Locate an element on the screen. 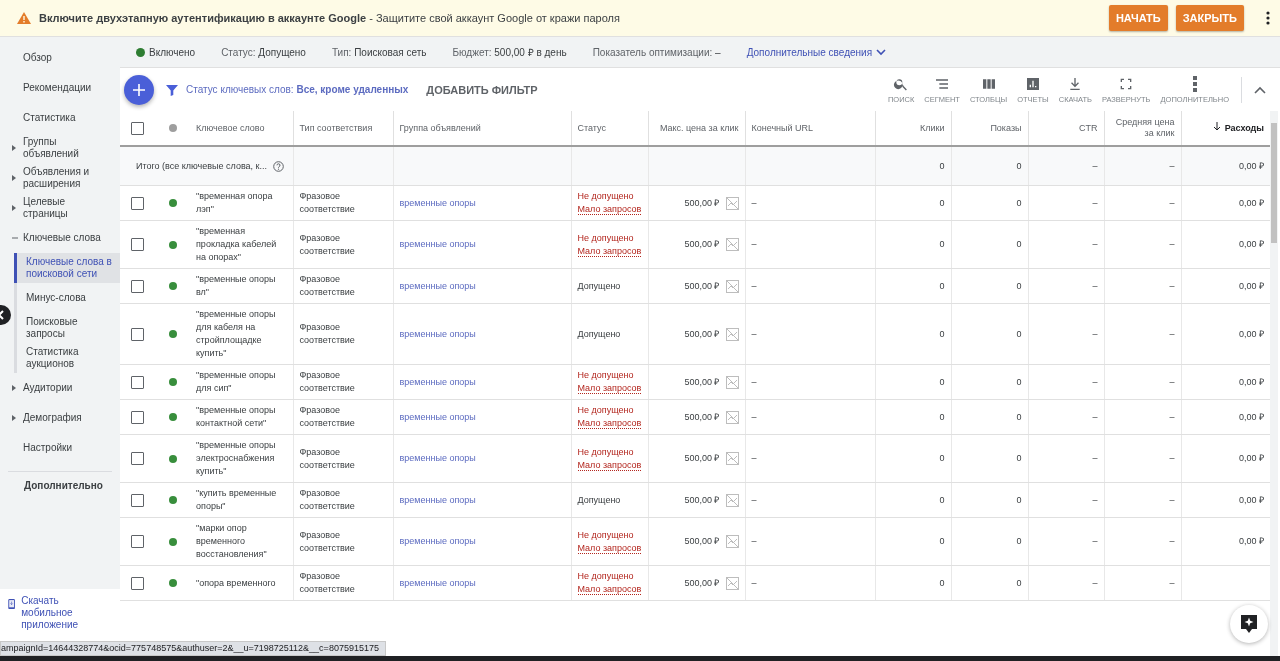 The width and height of the screenshot is (1280, 661). details-link: Дополнительные сведения is located at coordinates (816, 52).